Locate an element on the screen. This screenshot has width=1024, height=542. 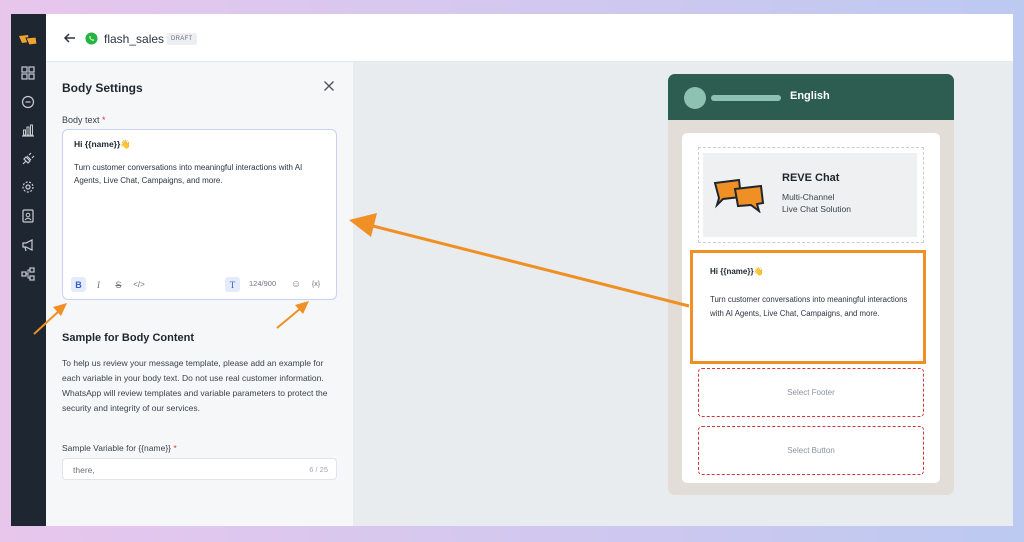
chat-icon is located at coordinates (28, 102).